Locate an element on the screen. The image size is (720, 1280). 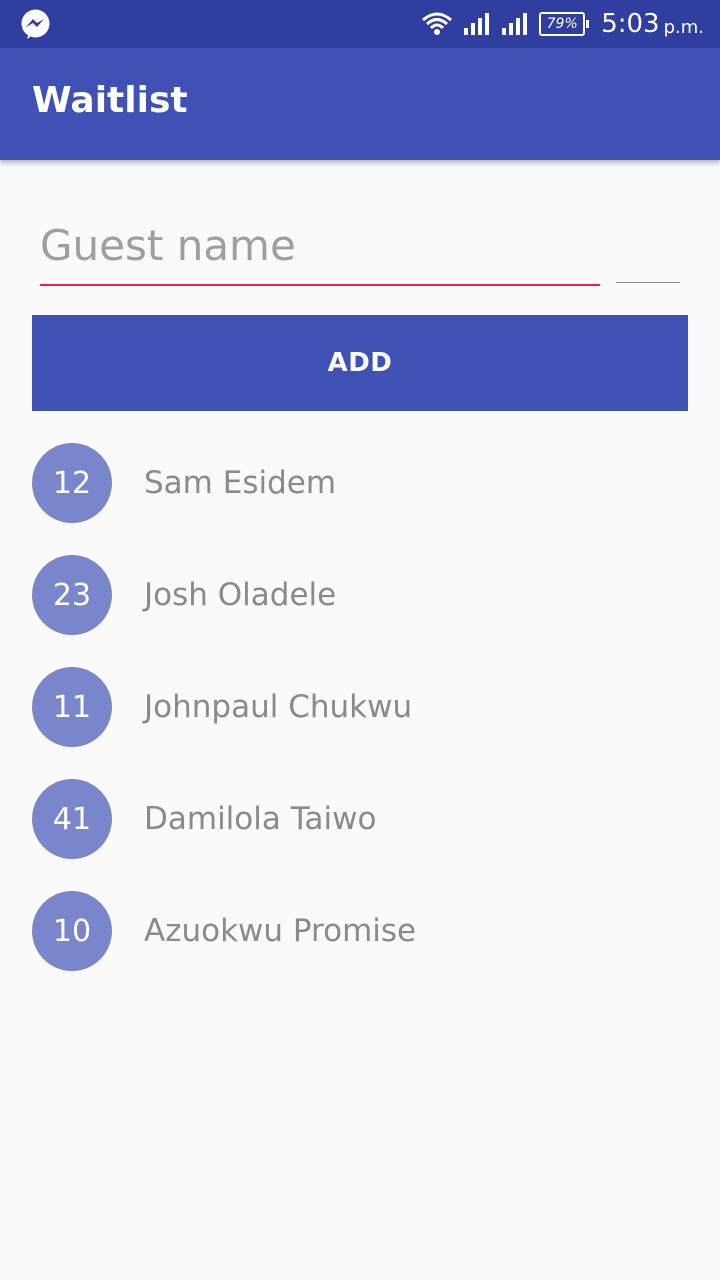
wifi-icon is located at coordinates (437, 23).